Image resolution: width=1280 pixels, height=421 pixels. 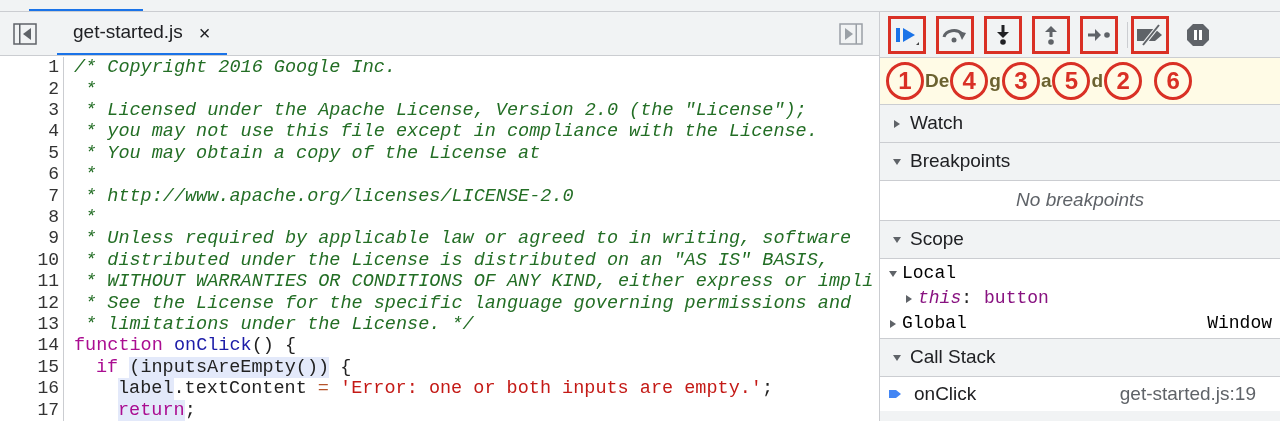 I want to click on paused-banner-text: d, so click(x=1097, y=80).